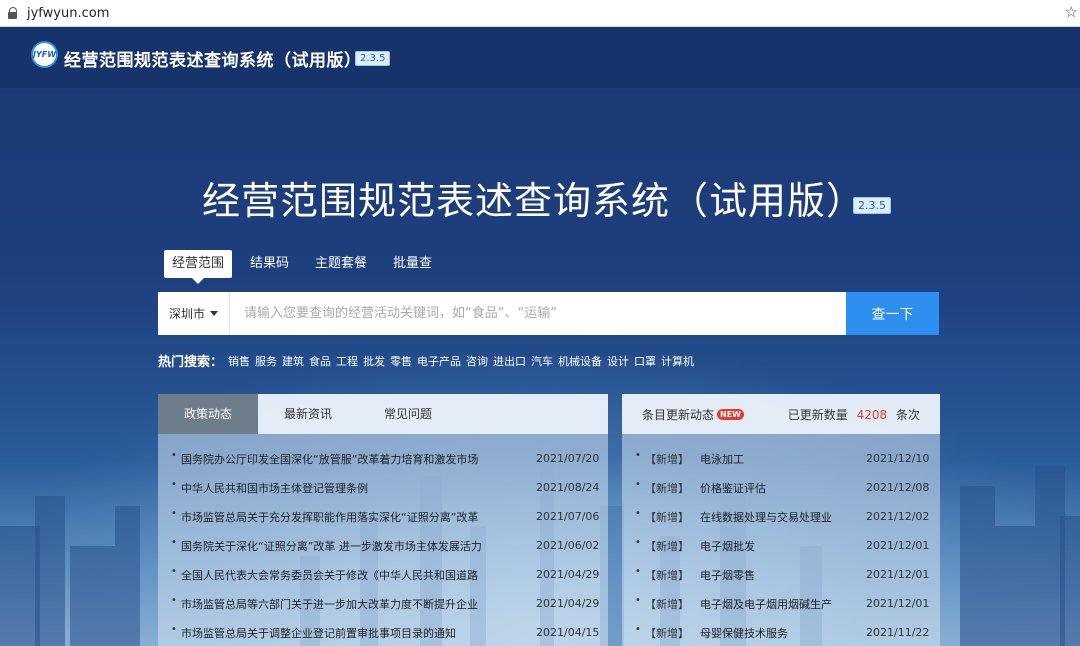 This screenshot has width=1080, height=646. Describe the element at coordinates (311, 267) in the screenshot. I see `search-type-tabs: 经营范围 结果码 主题套餐 批量查` at that location.